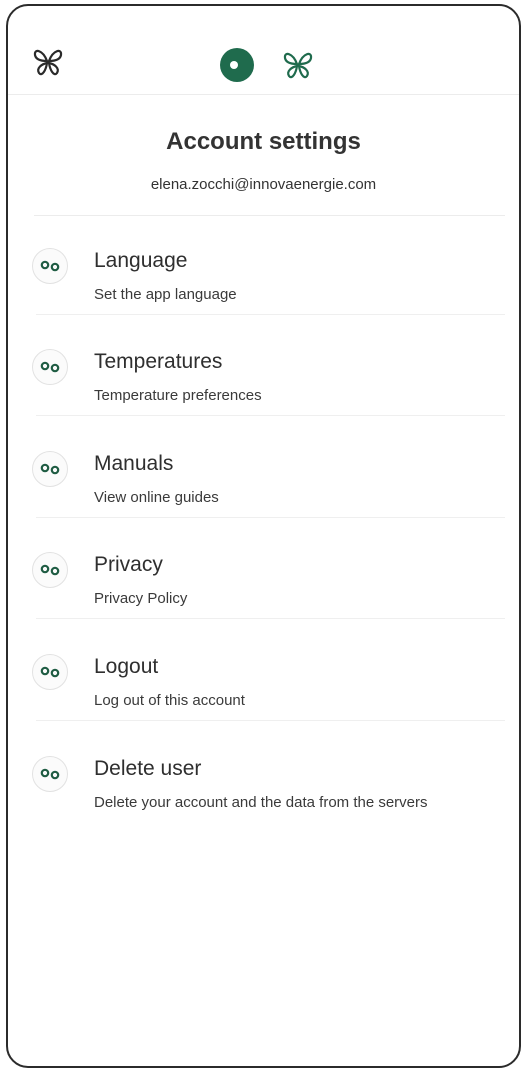 This screenshot has width=529, height=1076. What do you see at coordinates (268, 288) in the screenshot?
I see `menu-item-language: Language Set the app language` at bounding box center [268, 288].